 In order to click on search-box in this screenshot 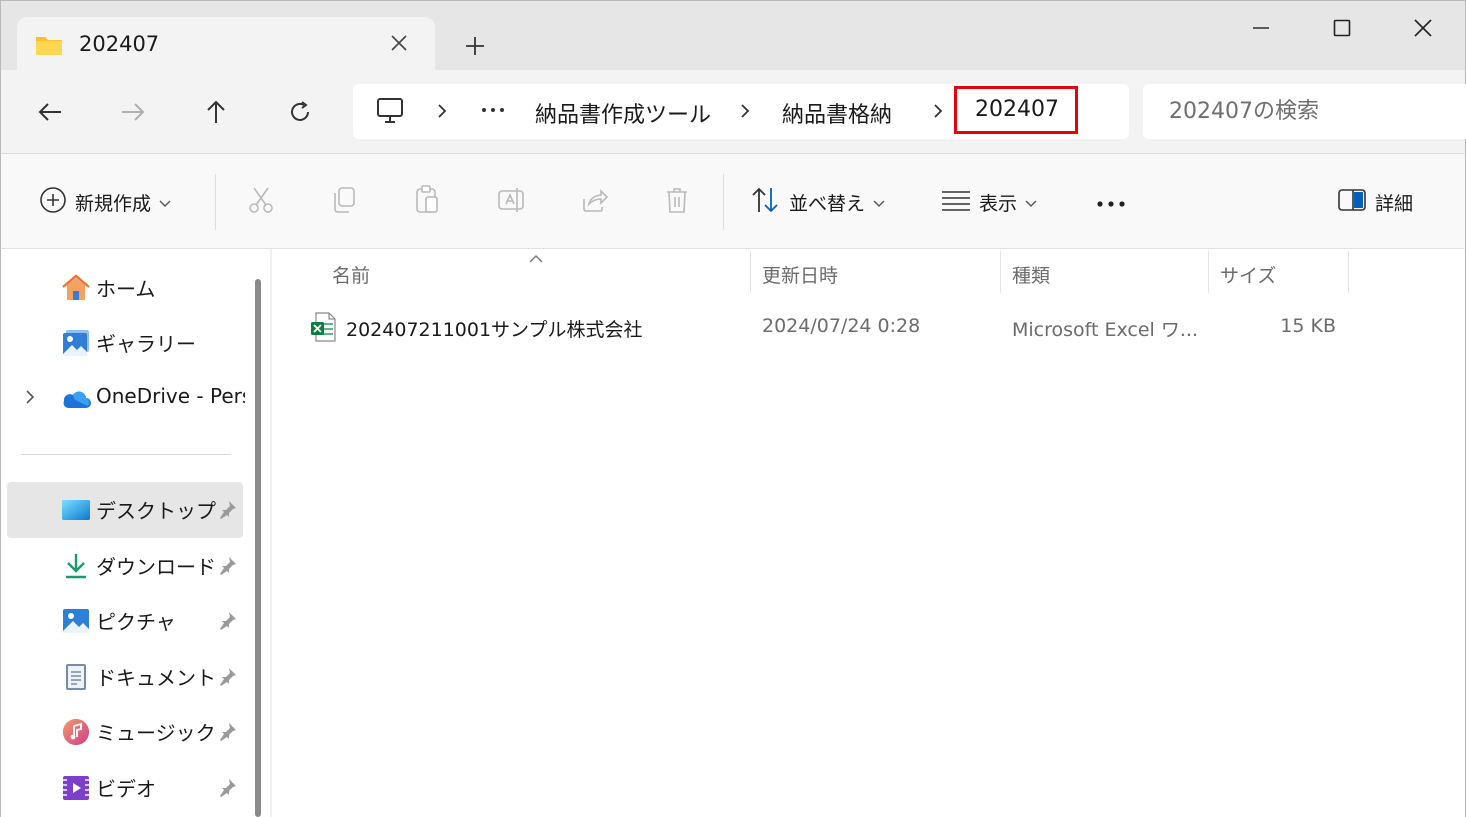, I will do `click(1304, 111)`.